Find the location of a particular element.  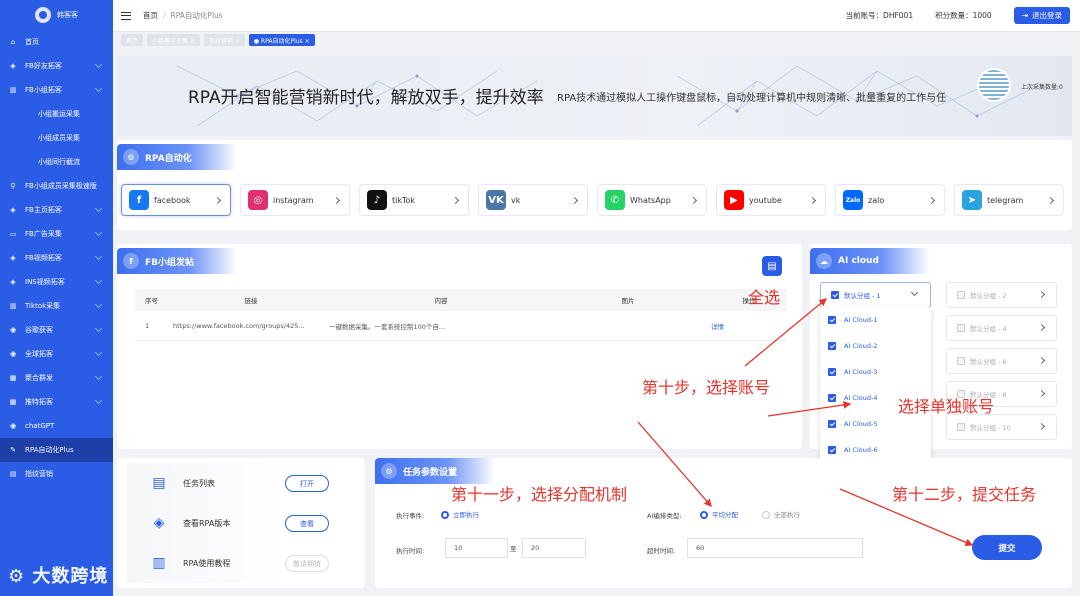

group-select: 默认分组 - 10 is located at coordinates (1001, 427).